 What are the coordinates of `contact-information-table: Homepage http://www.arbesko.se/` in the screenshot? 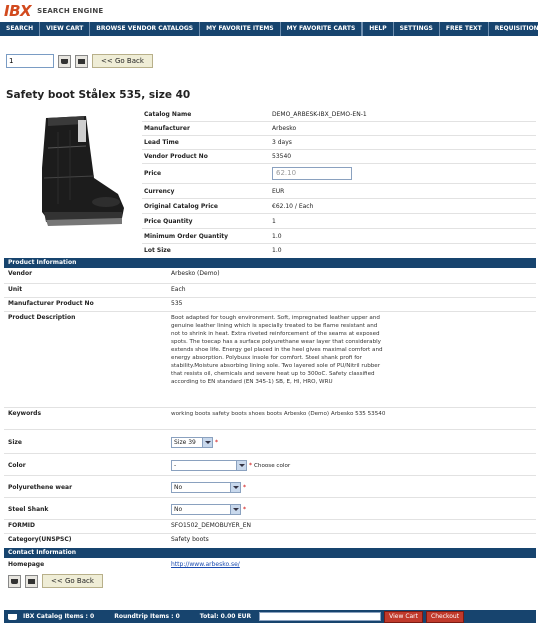 It's located at (270, 566).